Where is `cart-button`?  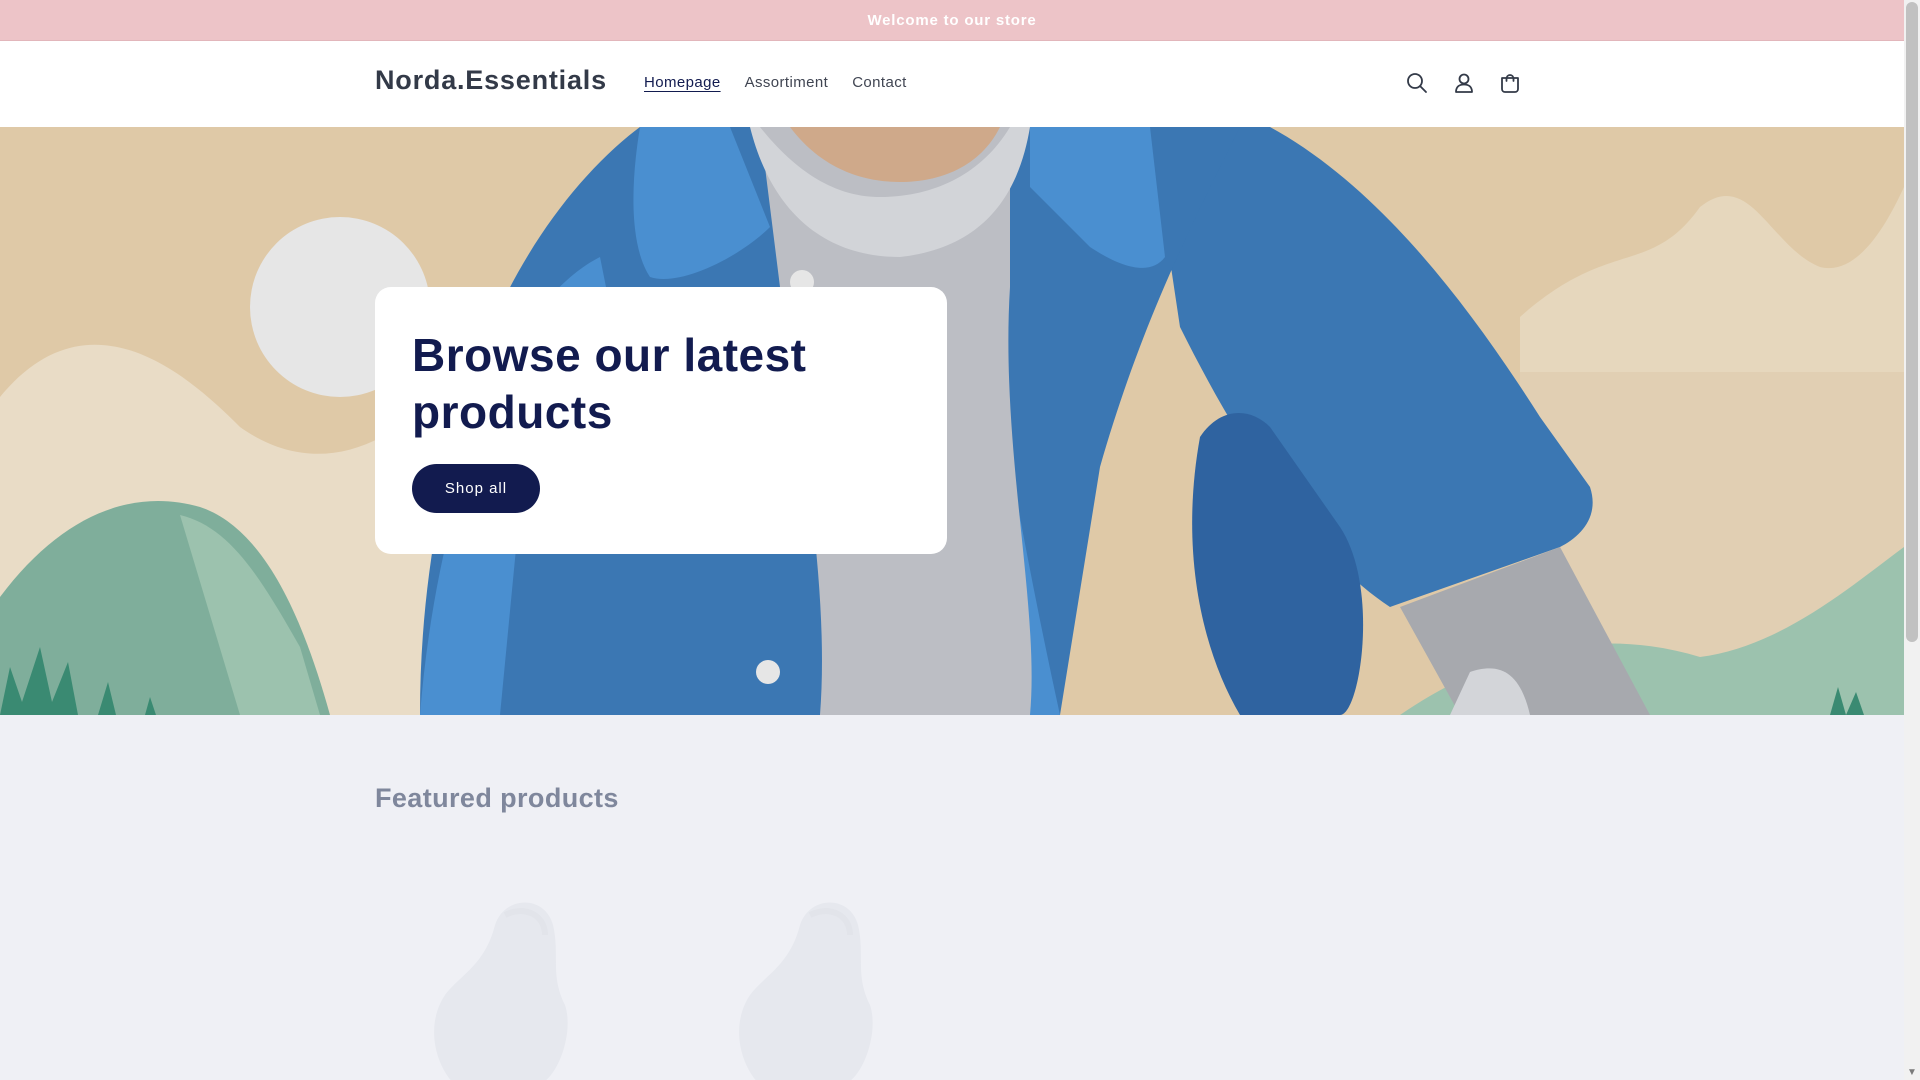 cart-button is located at coordinates (1510, 83).